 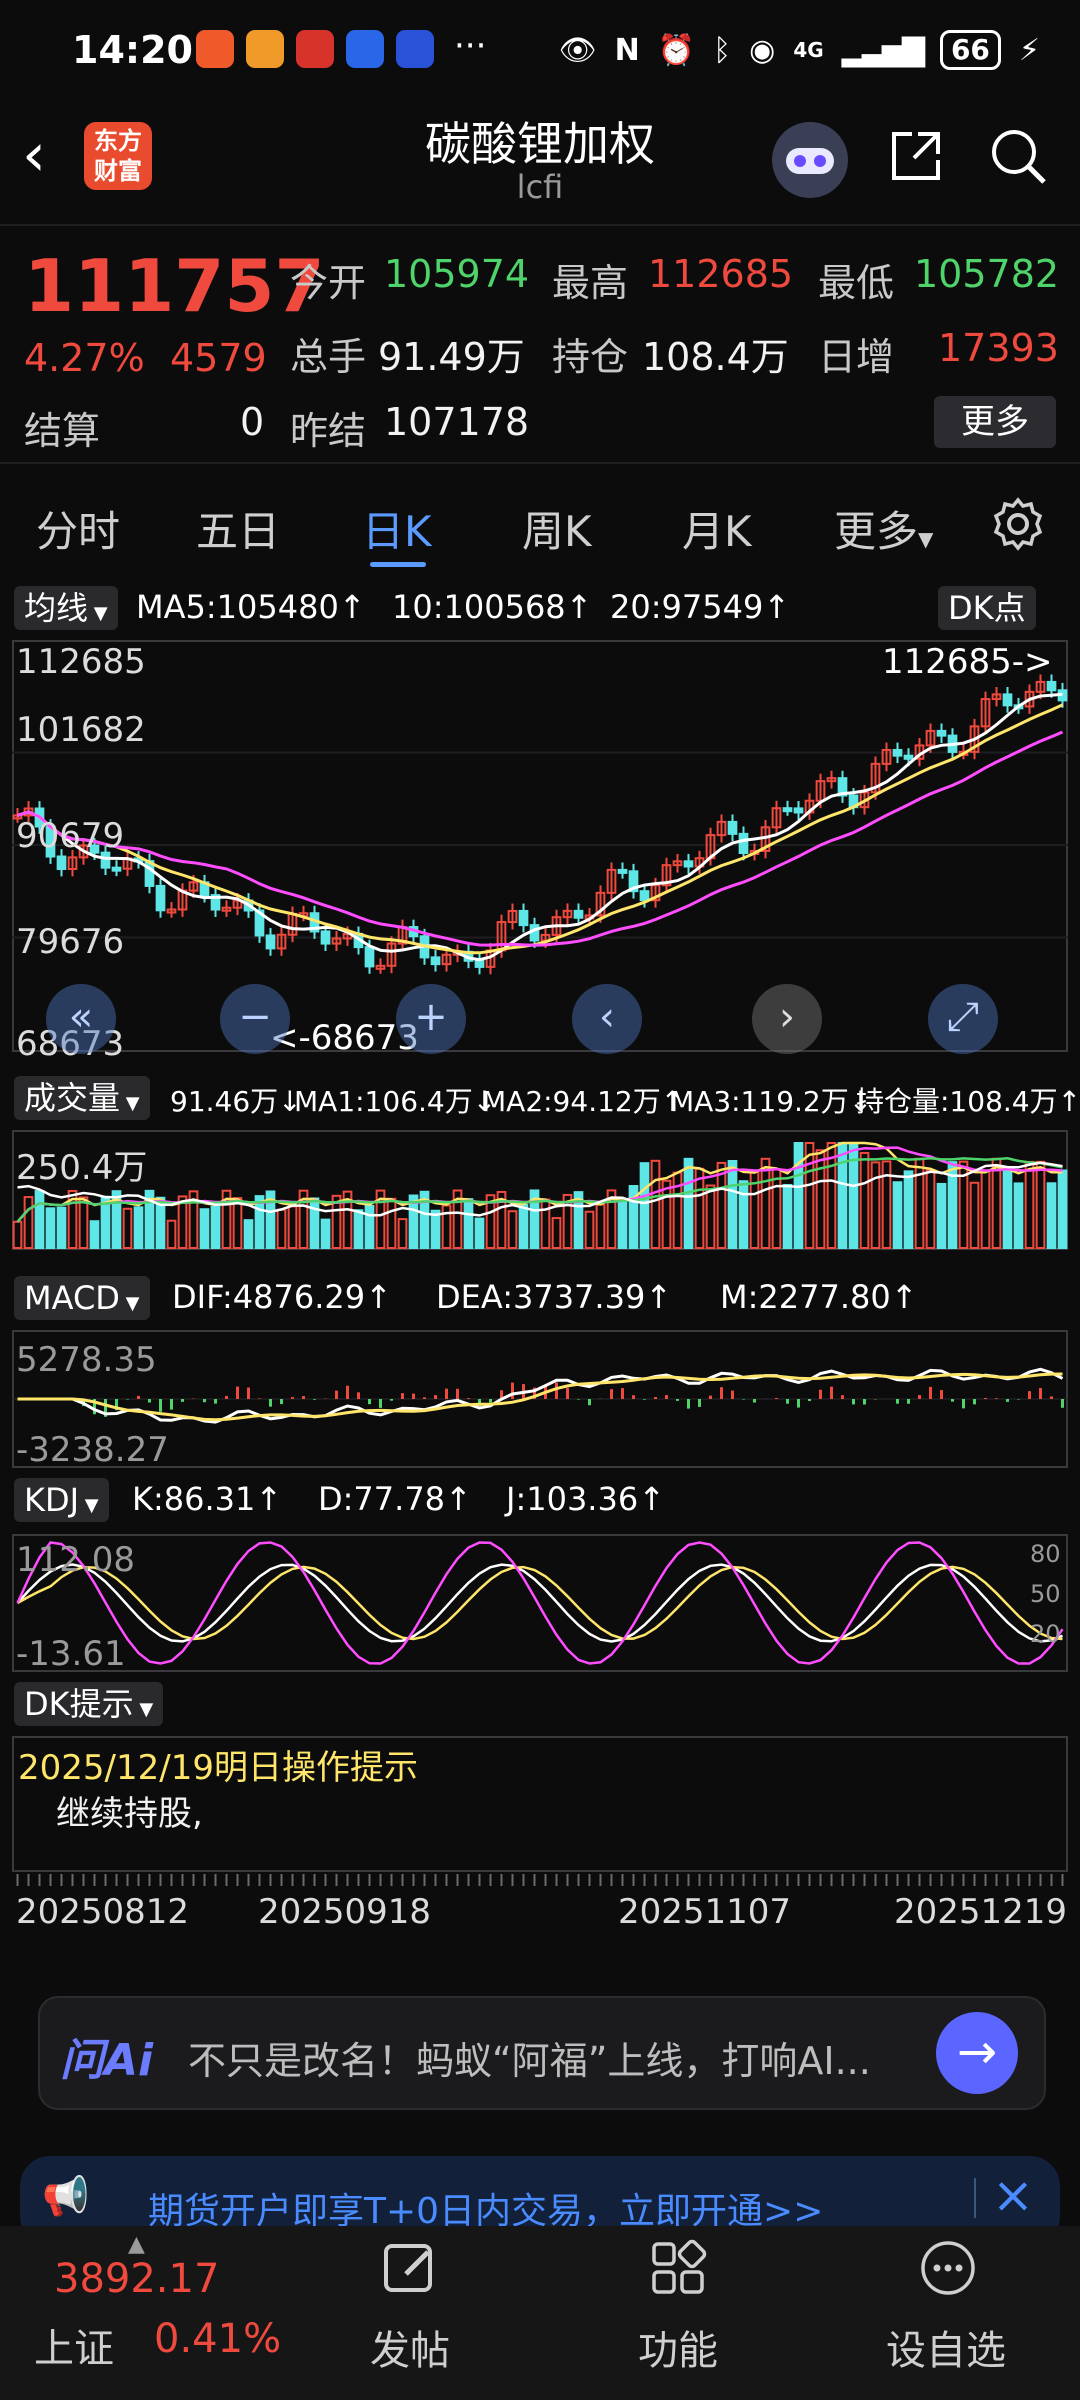 What do you see at coordinates (856, 357) in the screenshot?
I see `daily-increase-label: 日增` at bounding box center [856, 357].